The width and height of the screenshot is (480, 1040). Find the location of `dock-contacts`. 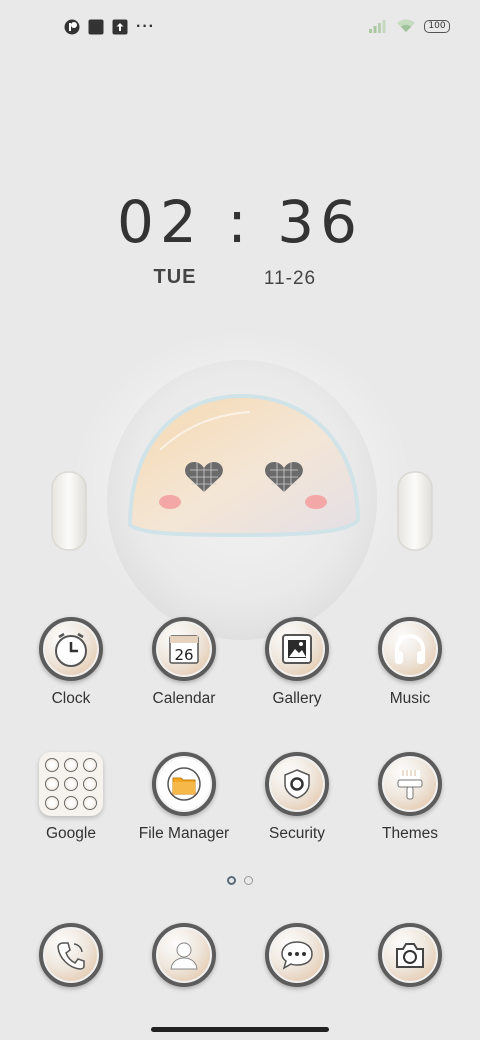

dock-contacts is located at coordinates (184, 955).